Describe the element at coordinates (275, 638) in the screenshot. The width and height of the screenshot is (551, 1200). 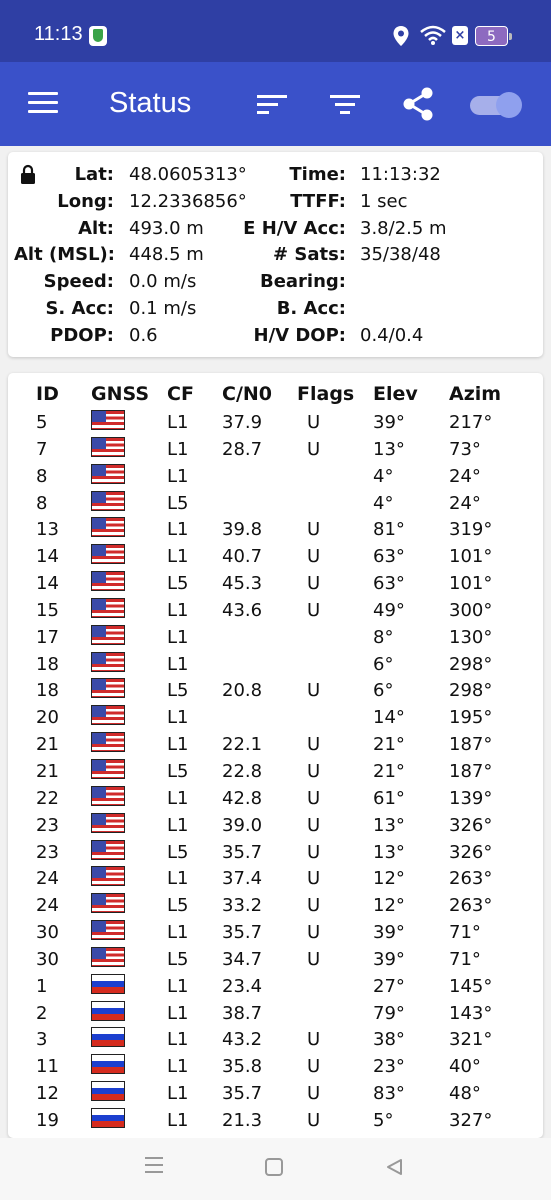
I see `table-row: 17 L1 8° 130°` at that location.